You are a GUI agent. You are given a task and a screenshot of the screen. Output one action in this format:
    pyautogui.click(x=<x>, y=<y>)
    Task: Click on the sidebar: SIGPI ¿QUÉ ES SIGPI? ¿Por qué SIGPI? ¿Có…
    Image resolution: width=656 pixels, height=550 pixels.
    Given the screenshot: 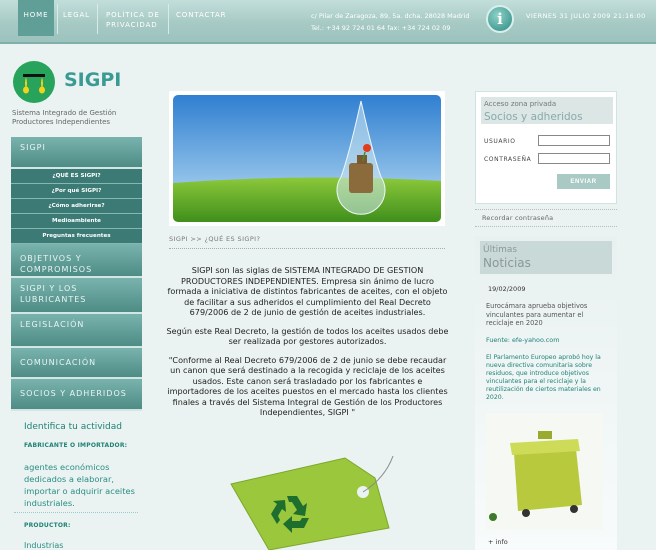 What is the action you would take?
    pyautogui.click(x=76, y=274)
    